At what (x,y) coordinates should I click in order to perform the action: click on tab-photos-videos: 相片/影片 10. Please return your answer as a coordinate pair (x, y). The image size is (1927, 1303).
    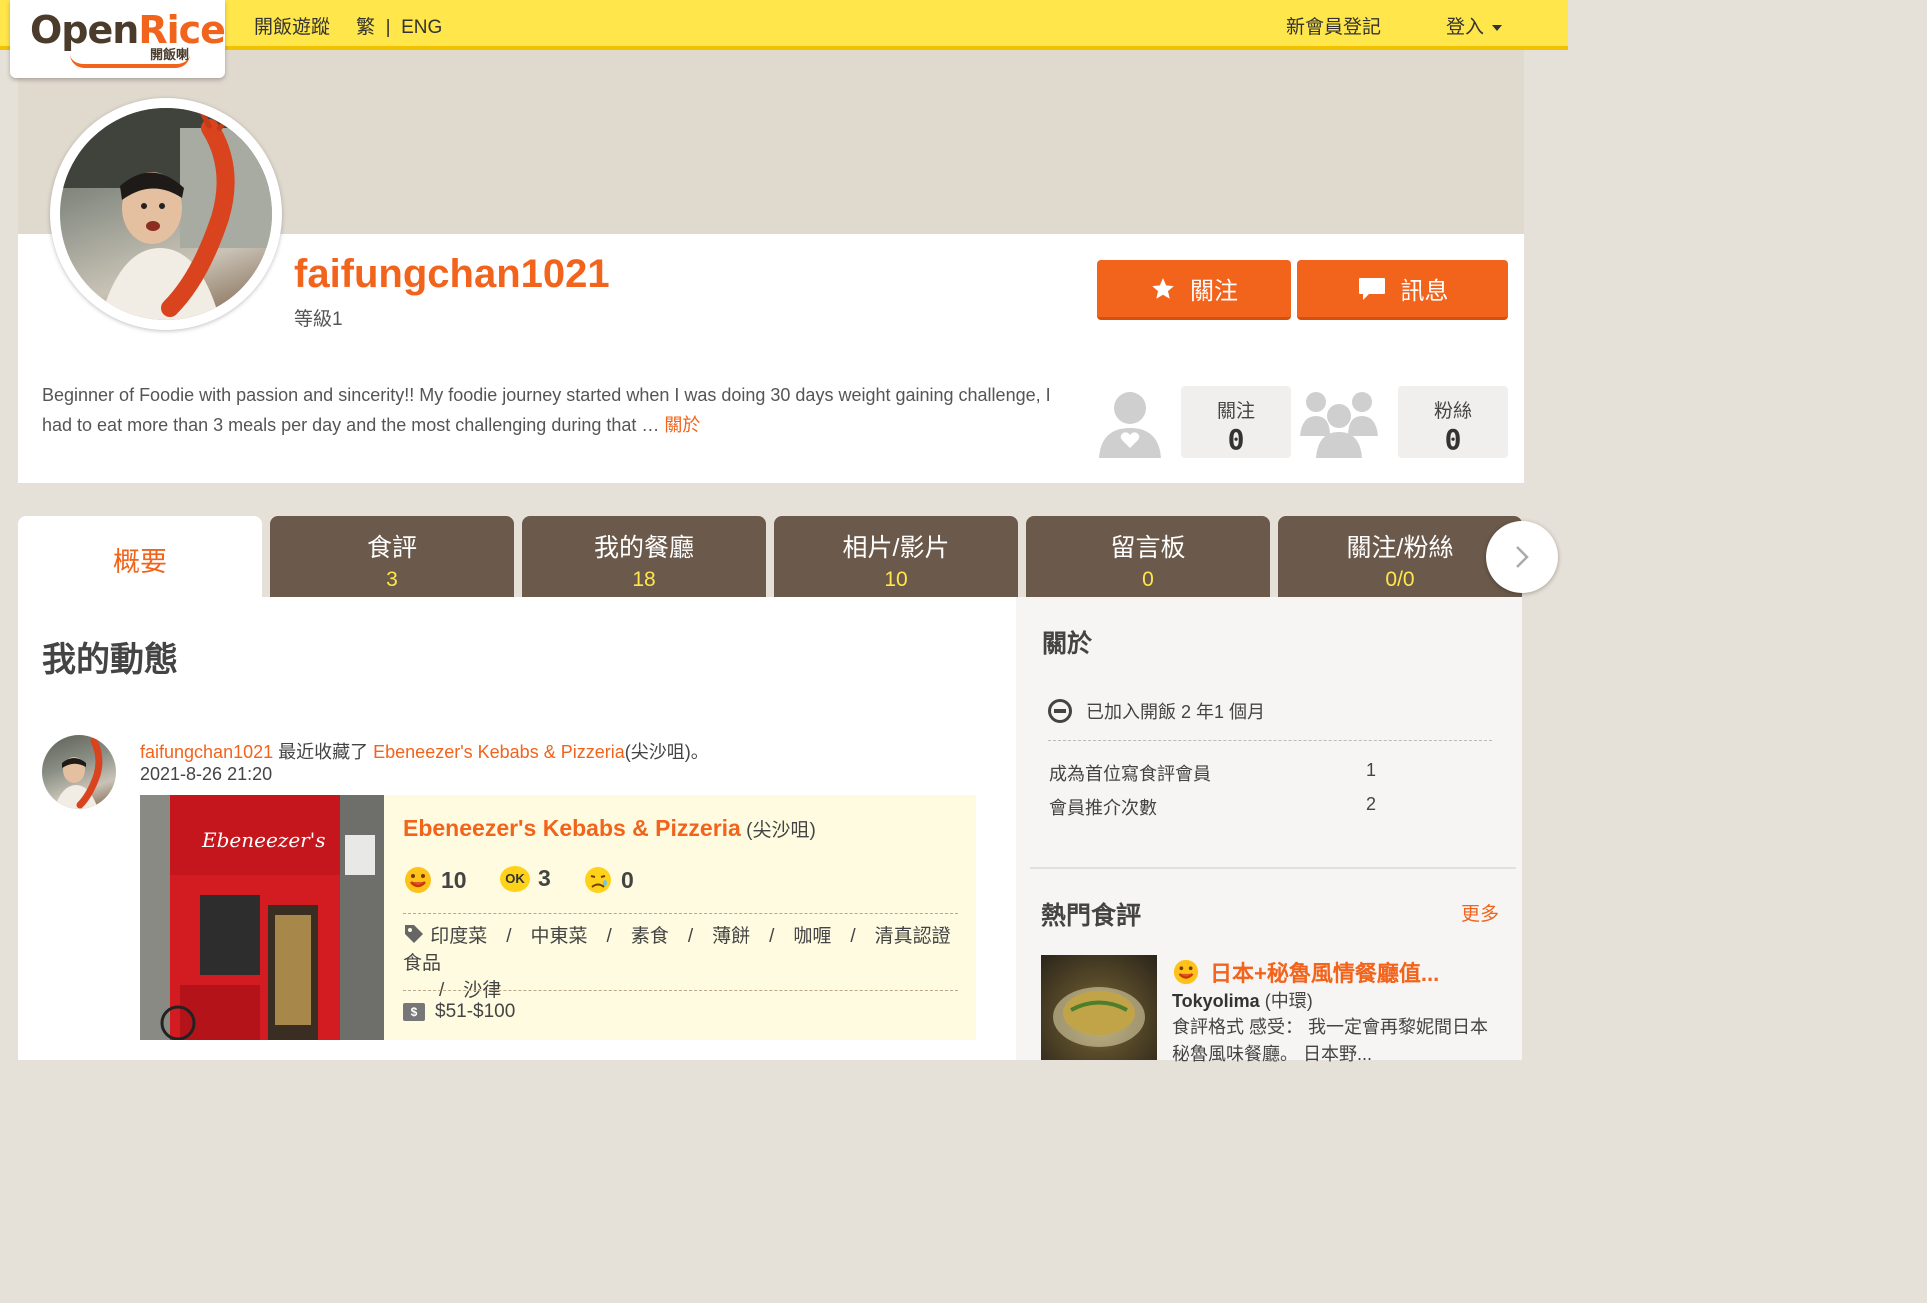
    Looking at the image, I should click on (896, 556).